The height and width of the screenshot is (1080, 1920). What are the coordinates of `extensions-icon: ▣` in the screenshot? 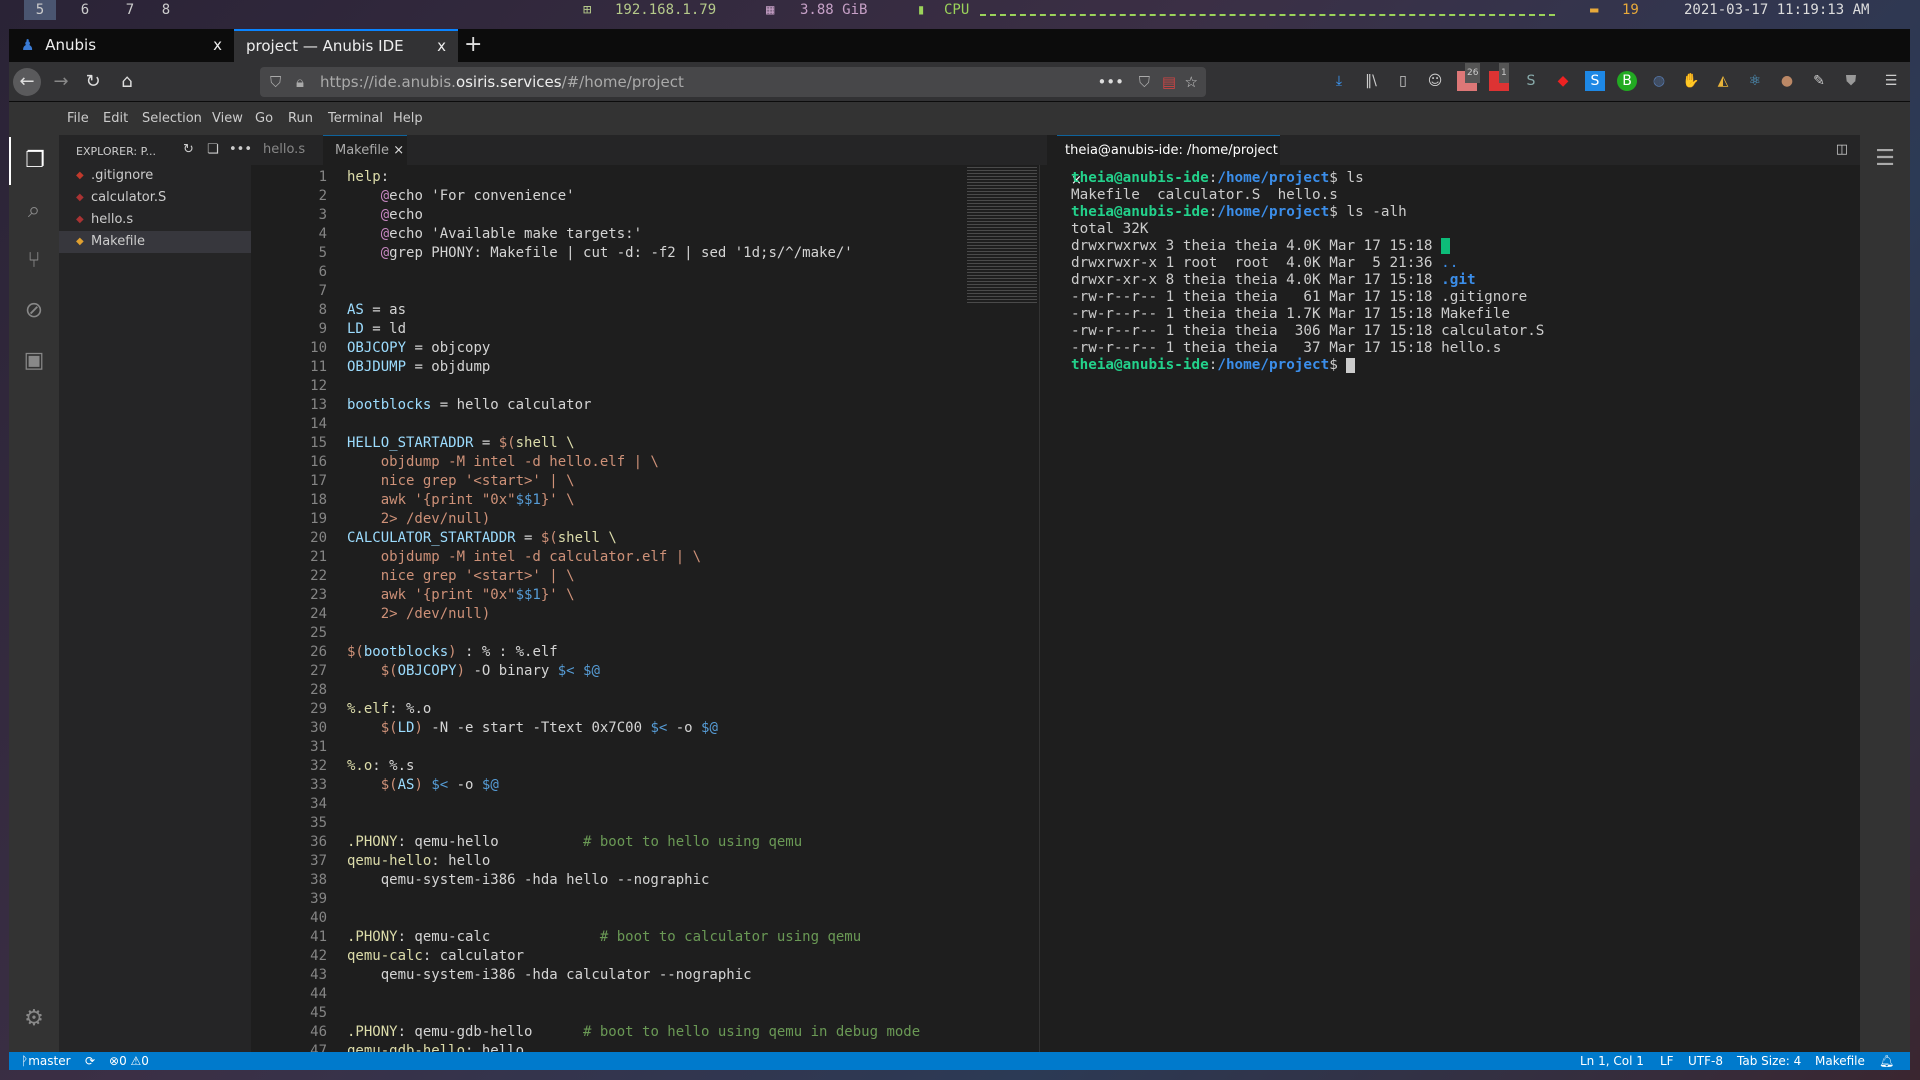 It's located at (34, 361).